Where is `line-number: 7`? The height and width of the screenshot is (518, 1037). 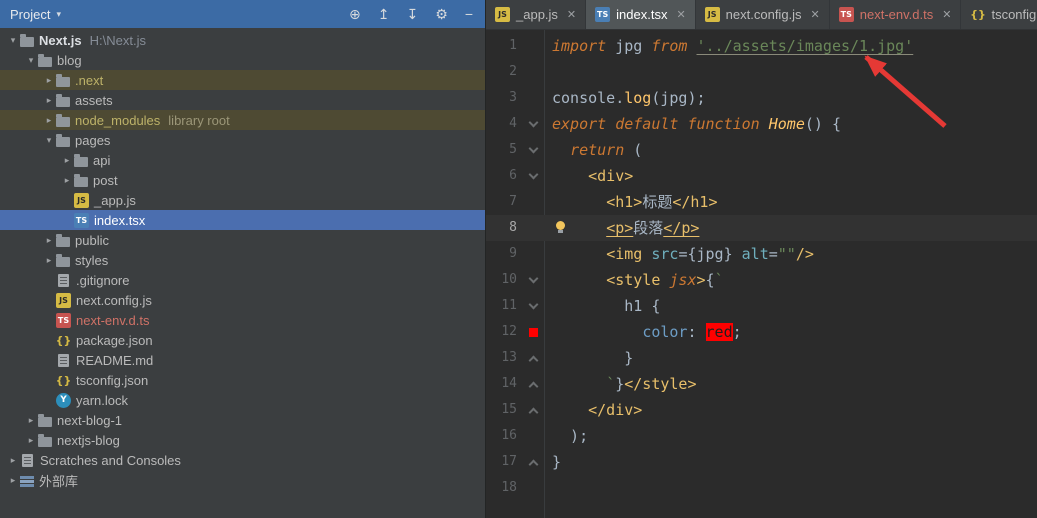 line-number: 7 is located at coordinates (504, 202).